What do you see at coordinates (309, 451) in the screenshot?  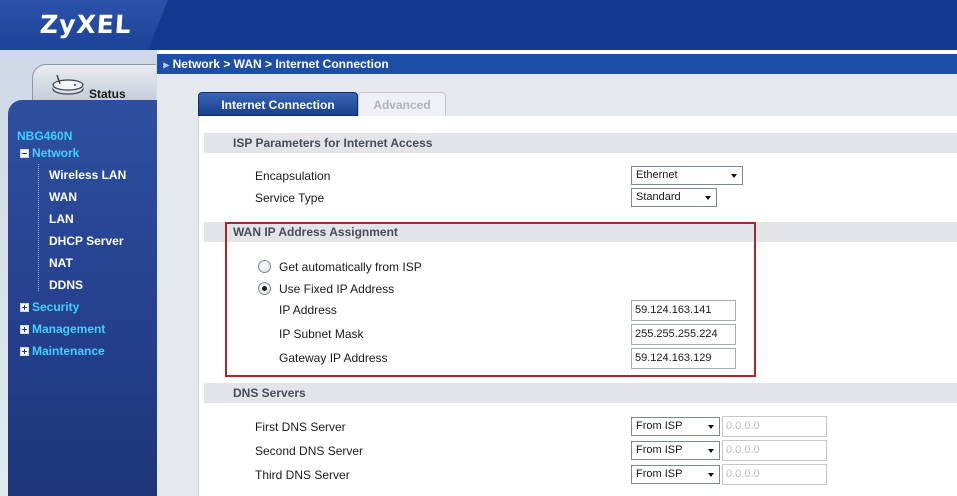 I see `second-dns-label: Second DNS Server` at bounding box center [309, 451].